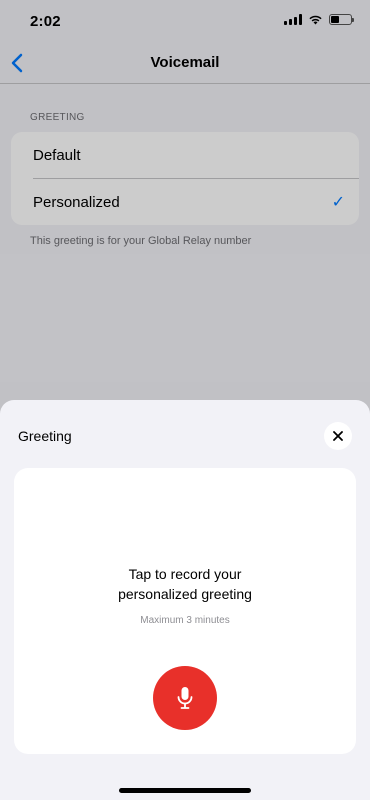 The width and height of the screenshot is (370, 800). Describe the element at coordinates (45, 436) in the screenshot. I see `sheet-title: Greeting` at that location.